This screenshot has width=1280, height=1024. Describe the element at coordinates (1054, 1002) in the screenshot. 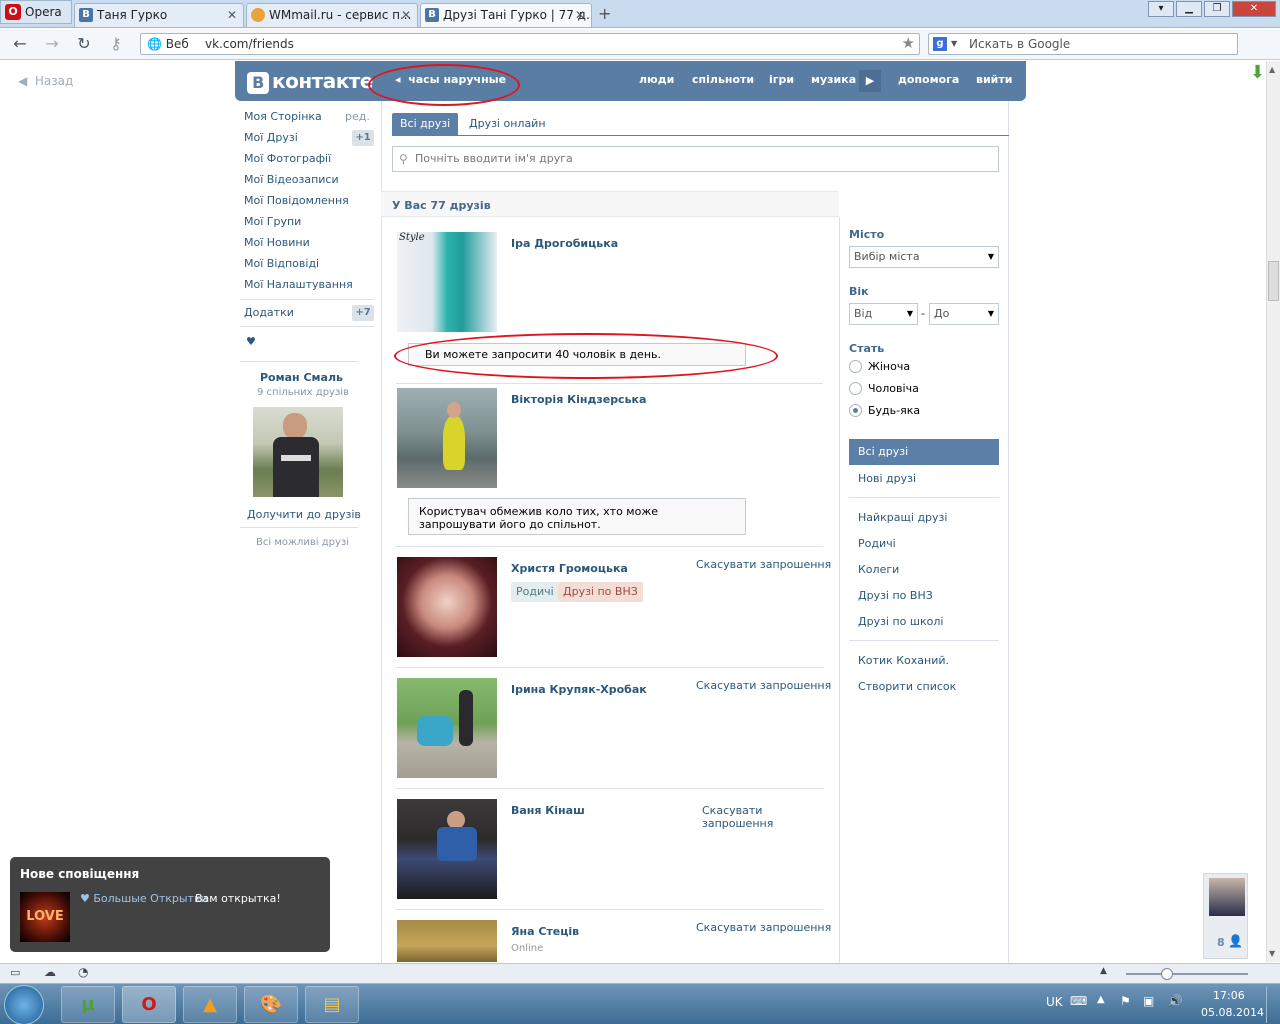

I see `language-indicator: UK` at that location.